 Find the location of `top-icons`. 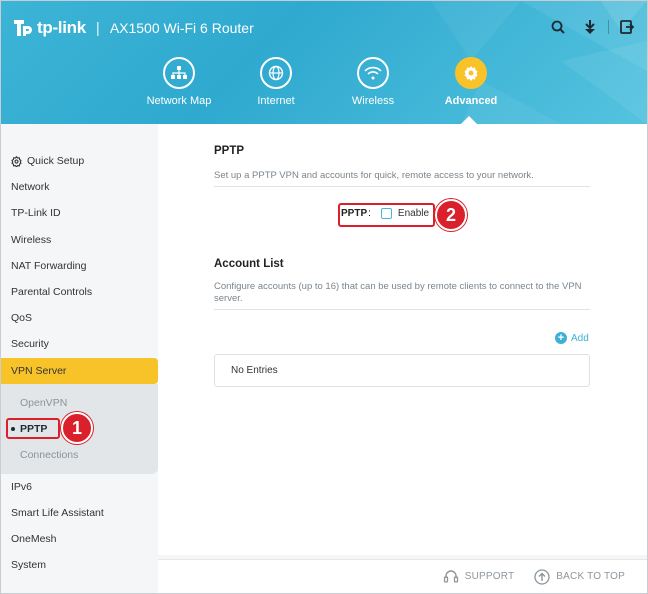

top-icons is located at coordinates (592, 27).